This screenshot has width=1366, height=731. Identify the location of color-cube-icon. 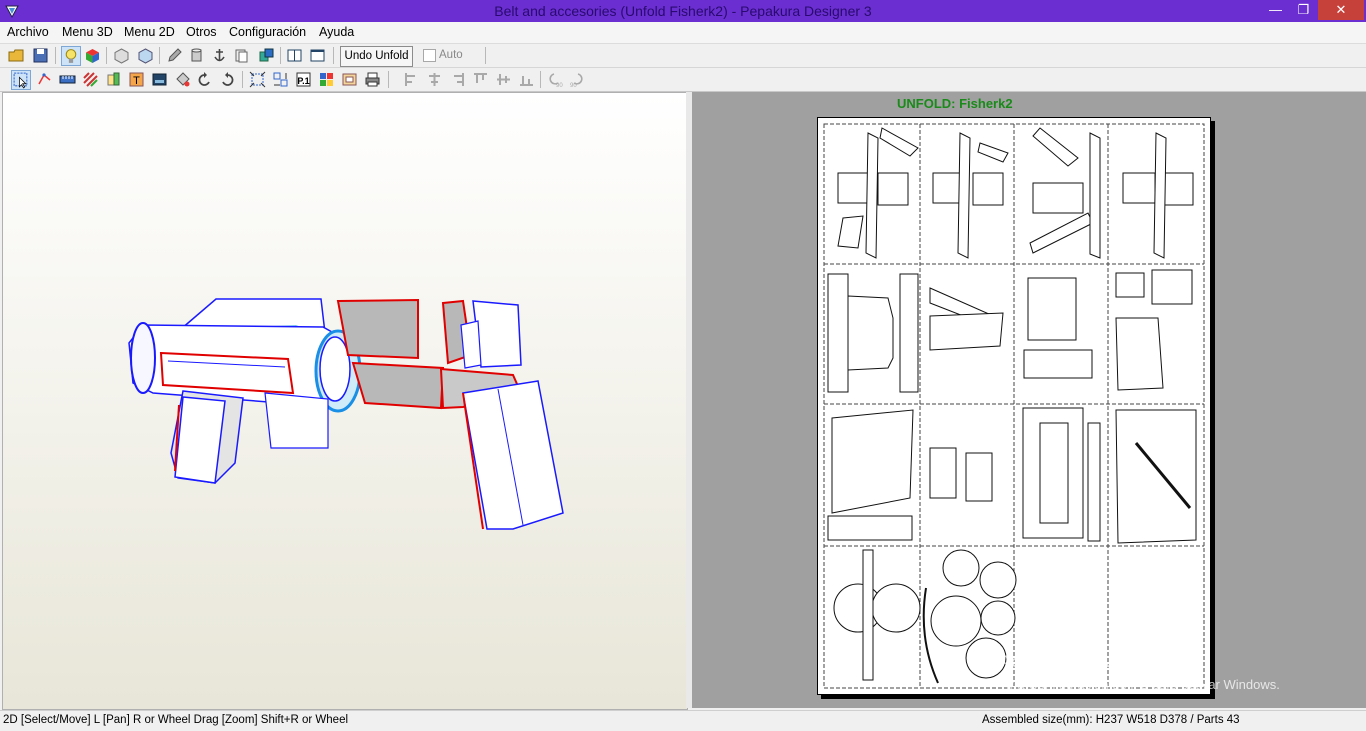
(92, 55).